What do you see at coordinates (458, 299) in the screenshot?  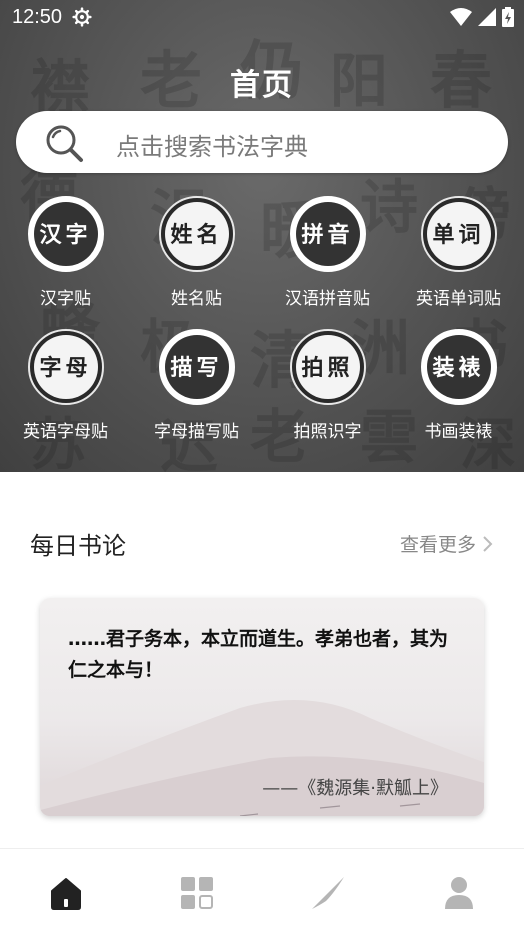 I see `feature-label: 英语单词贴` at bounding box center [458, 299].